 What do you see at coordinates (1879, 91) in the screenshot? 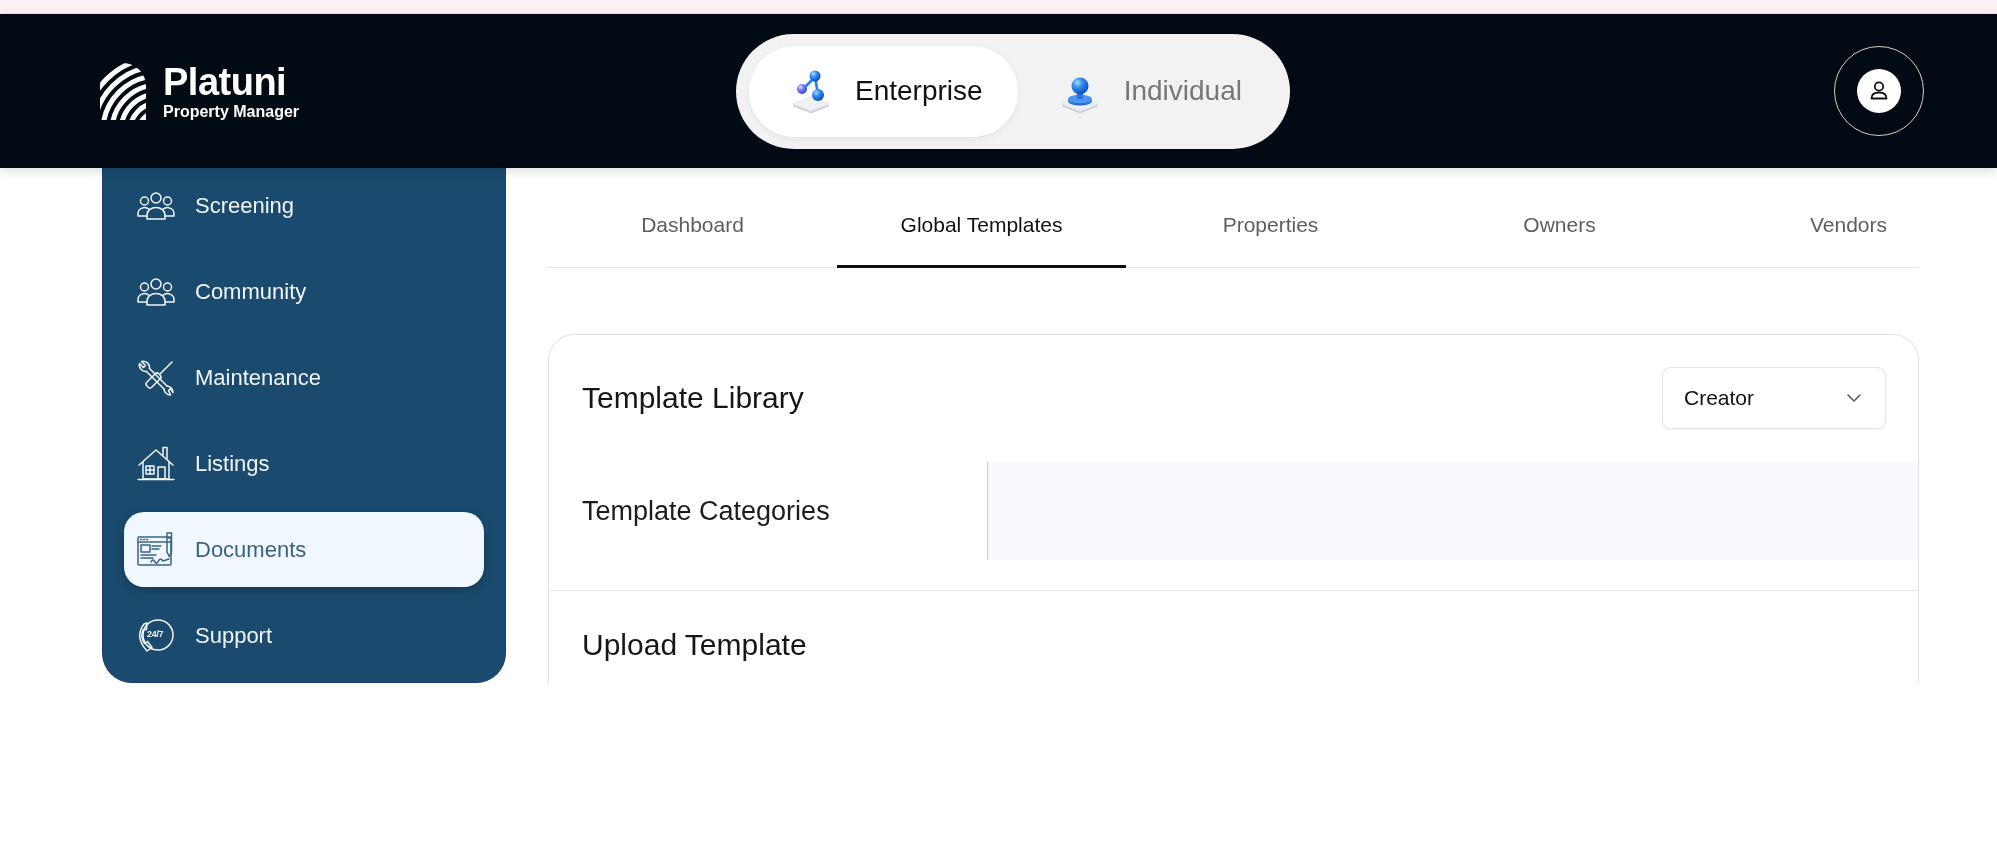
I see `user-avatar-icon` at bounding box center [1879, 91].